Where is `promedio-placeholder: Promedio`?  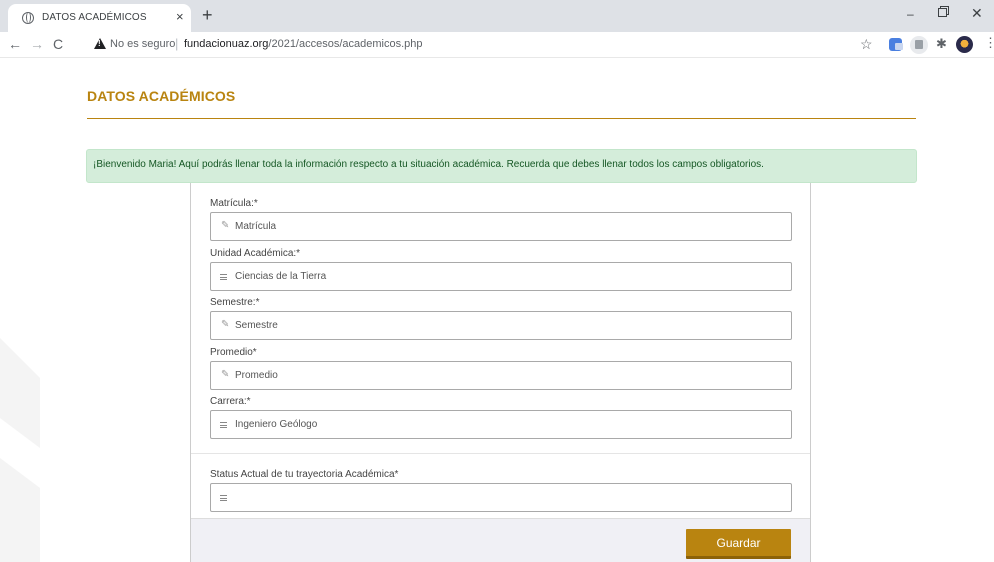
promedio-placeholder: Promedio is located at coordinates (256, 375).